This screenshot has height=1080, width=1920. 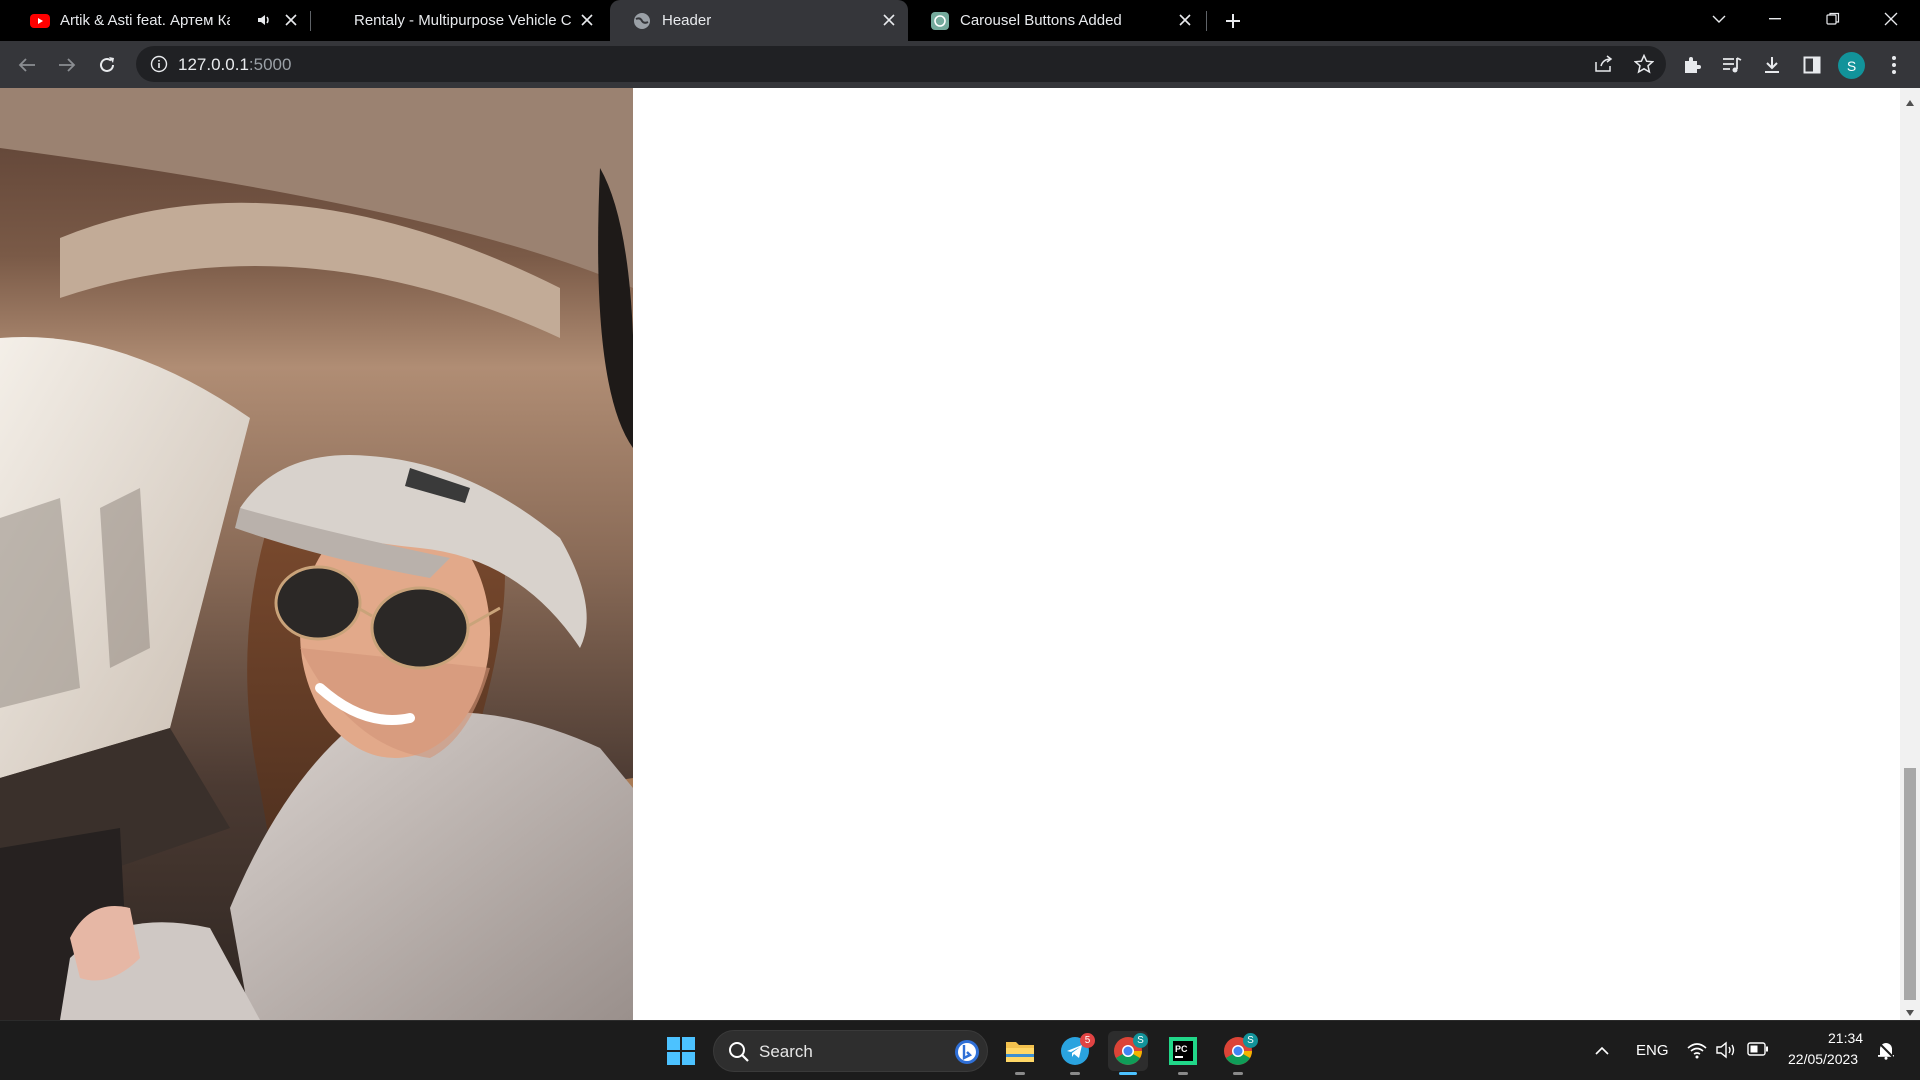 I want to click on chevron-up-icon, so click(x=1602, y=1050).